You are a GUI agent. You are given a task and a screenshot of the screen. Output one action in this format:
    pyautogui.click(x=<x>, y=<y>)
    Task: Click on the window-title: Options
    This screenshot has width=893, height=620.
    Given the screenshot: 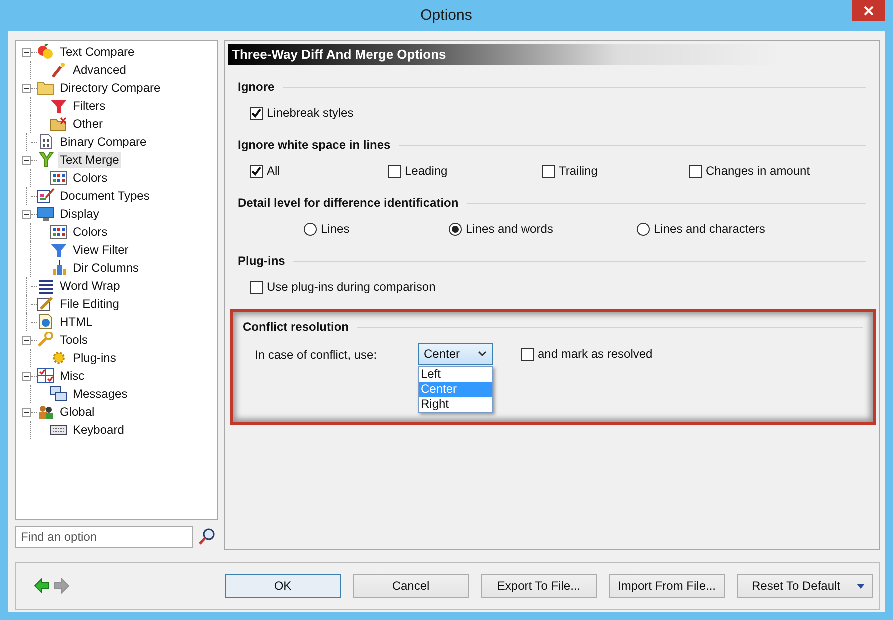 What is the action you would take?
    pyautogui.click(x=446, y=15)
    